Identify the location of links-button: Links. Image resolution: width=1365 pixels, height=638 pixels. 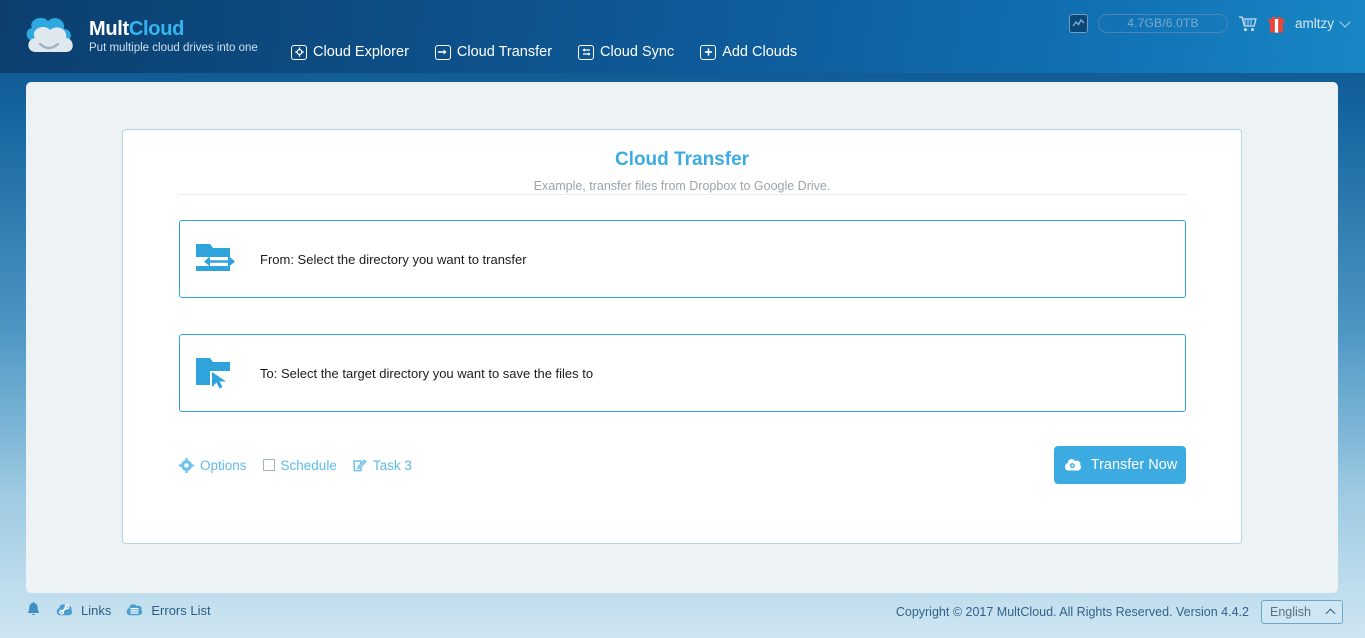
(83, 610).